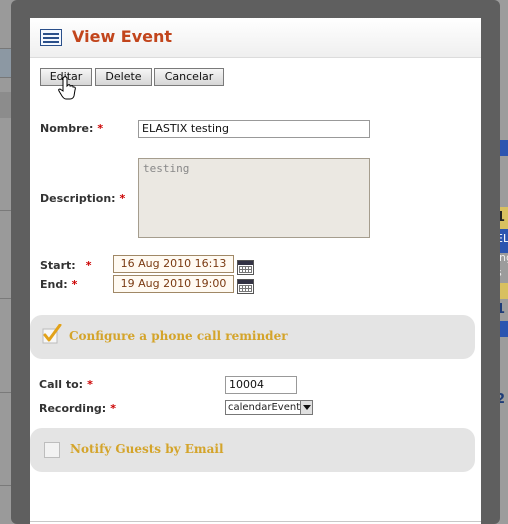 The height and width of the screenshot is (524, 508). I want to click on dialog-header: View Event, so click(255, 38).